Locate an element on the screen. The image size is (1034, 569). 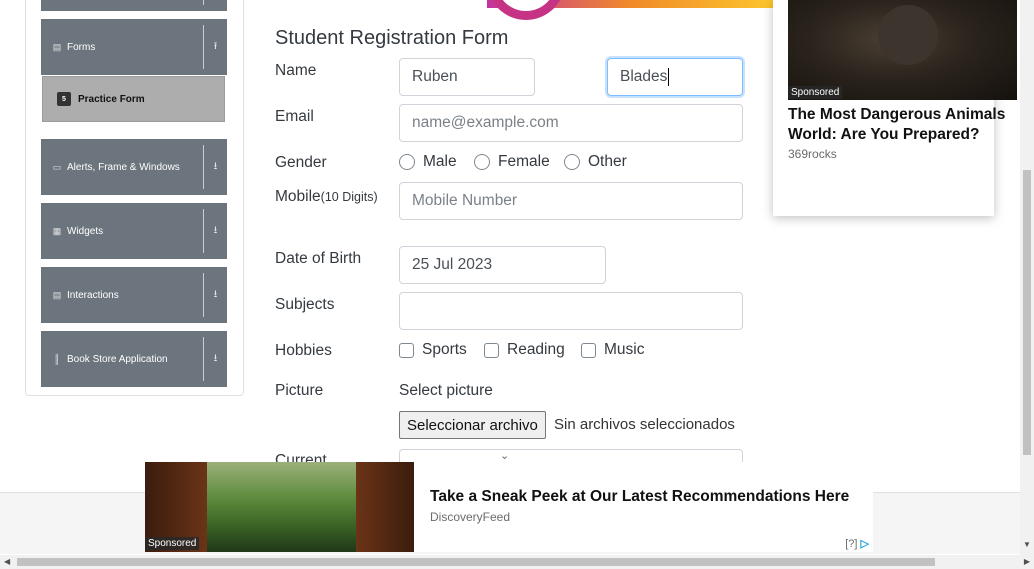
hobby-checkbox-music: Music is located at coordinates (612, 350).